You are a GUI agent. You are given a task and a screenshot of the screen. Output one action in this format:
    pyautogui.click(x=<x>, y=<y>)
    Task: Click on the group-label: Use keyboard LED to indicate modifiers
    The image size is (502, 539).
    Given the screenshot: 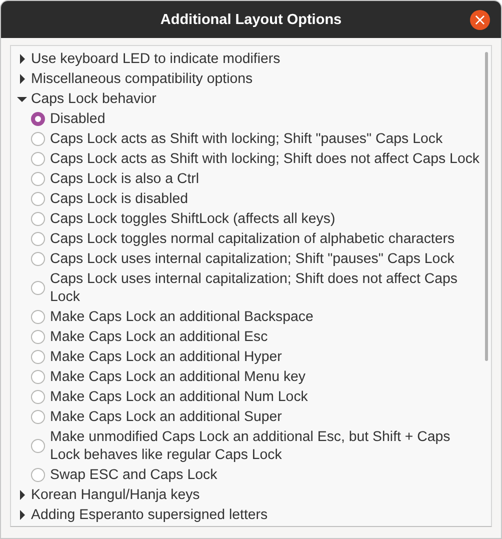 What is the action you would take?
    pyautogui.click(x=155, y=59)
    